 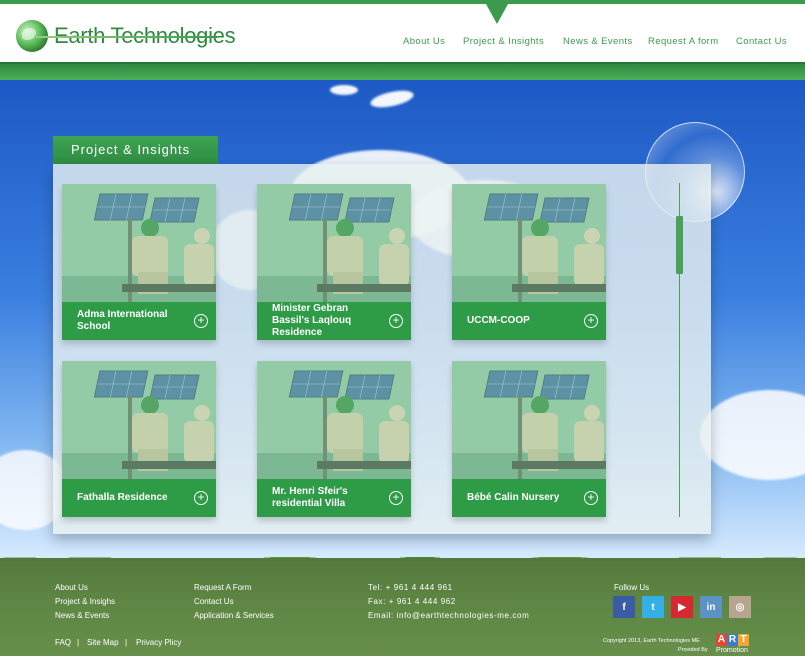 I want to click on provider-logo-letter: R, so click(x=732, y=640).